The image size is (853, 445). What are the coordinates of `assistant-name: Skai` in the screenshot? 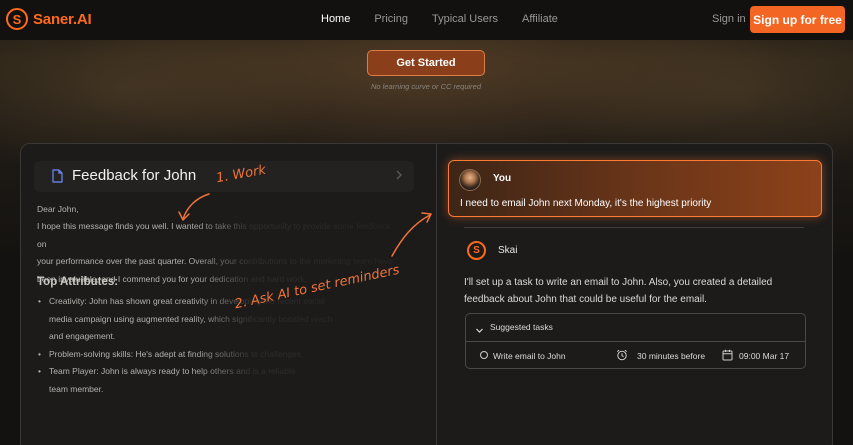 It's located at (508, 250).